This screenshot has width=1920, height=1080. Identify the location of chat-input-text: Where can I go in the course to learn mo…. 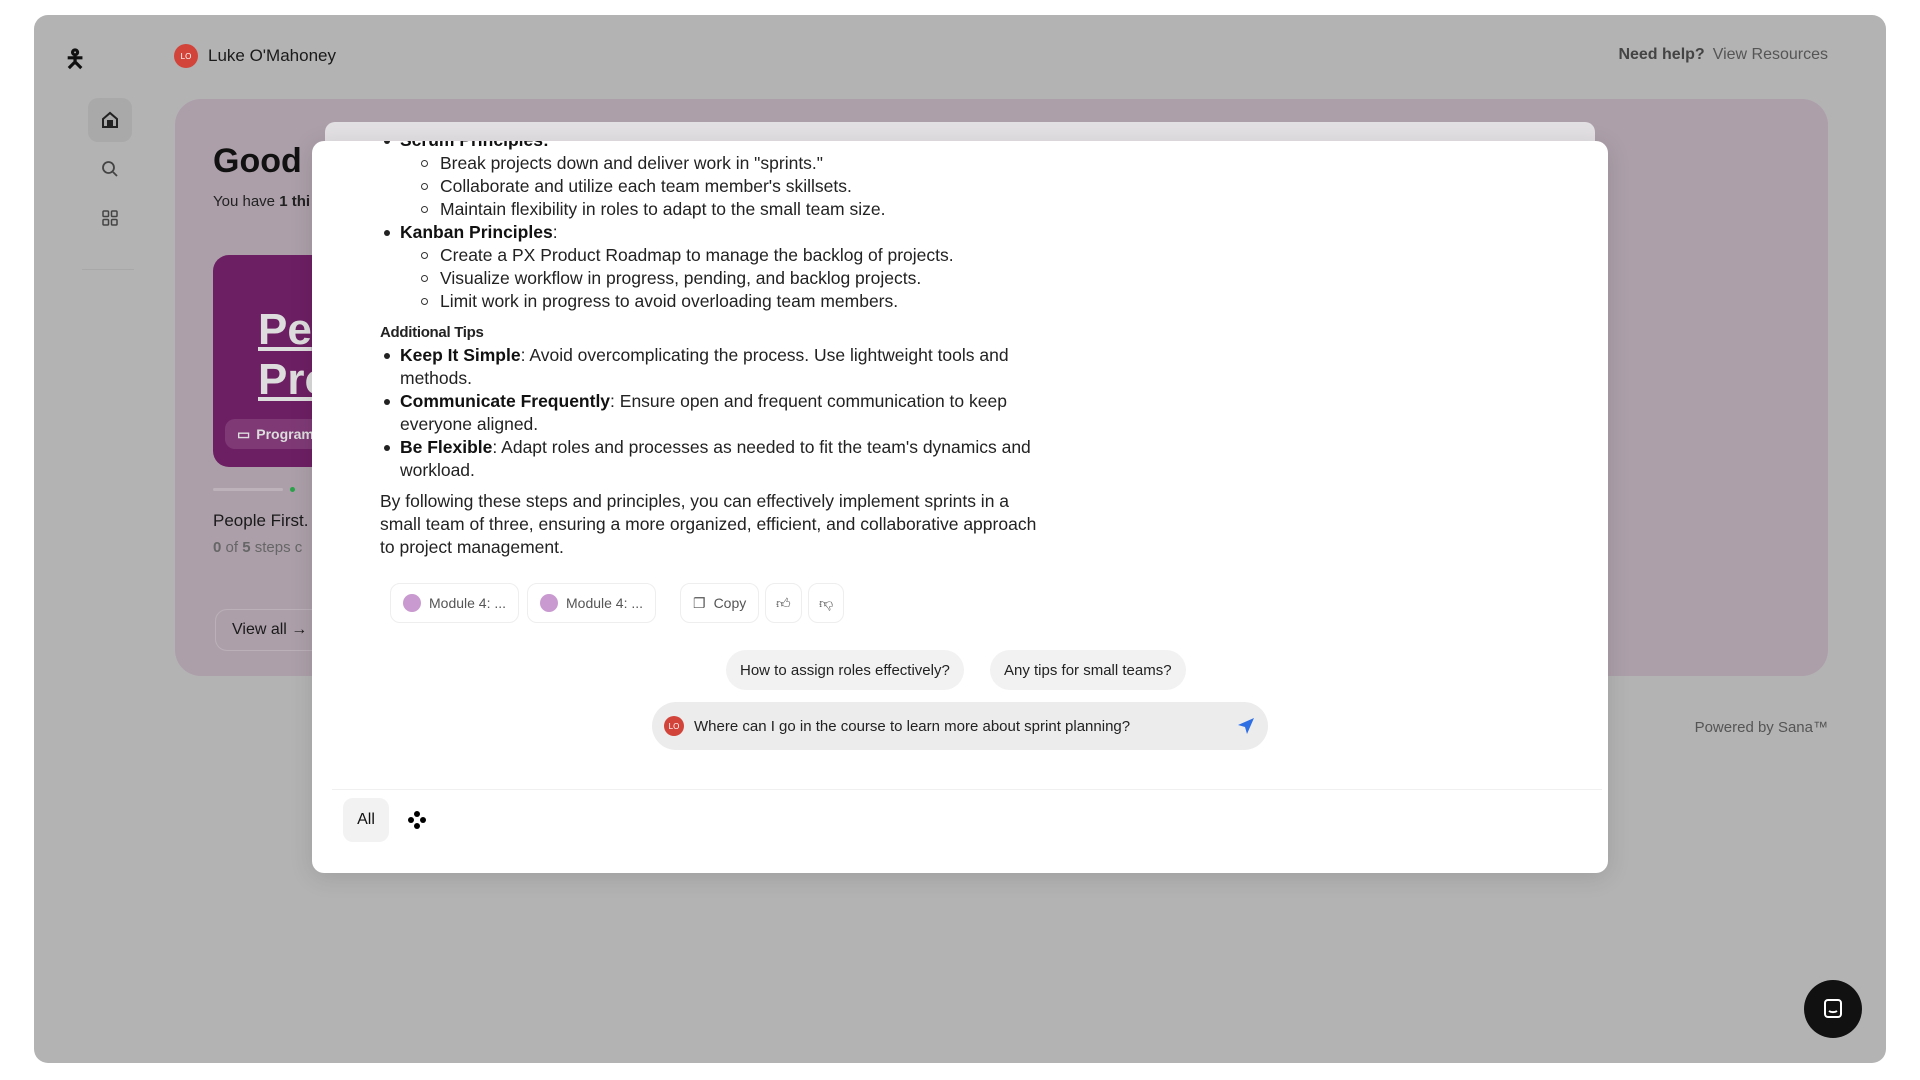
(960, 726).